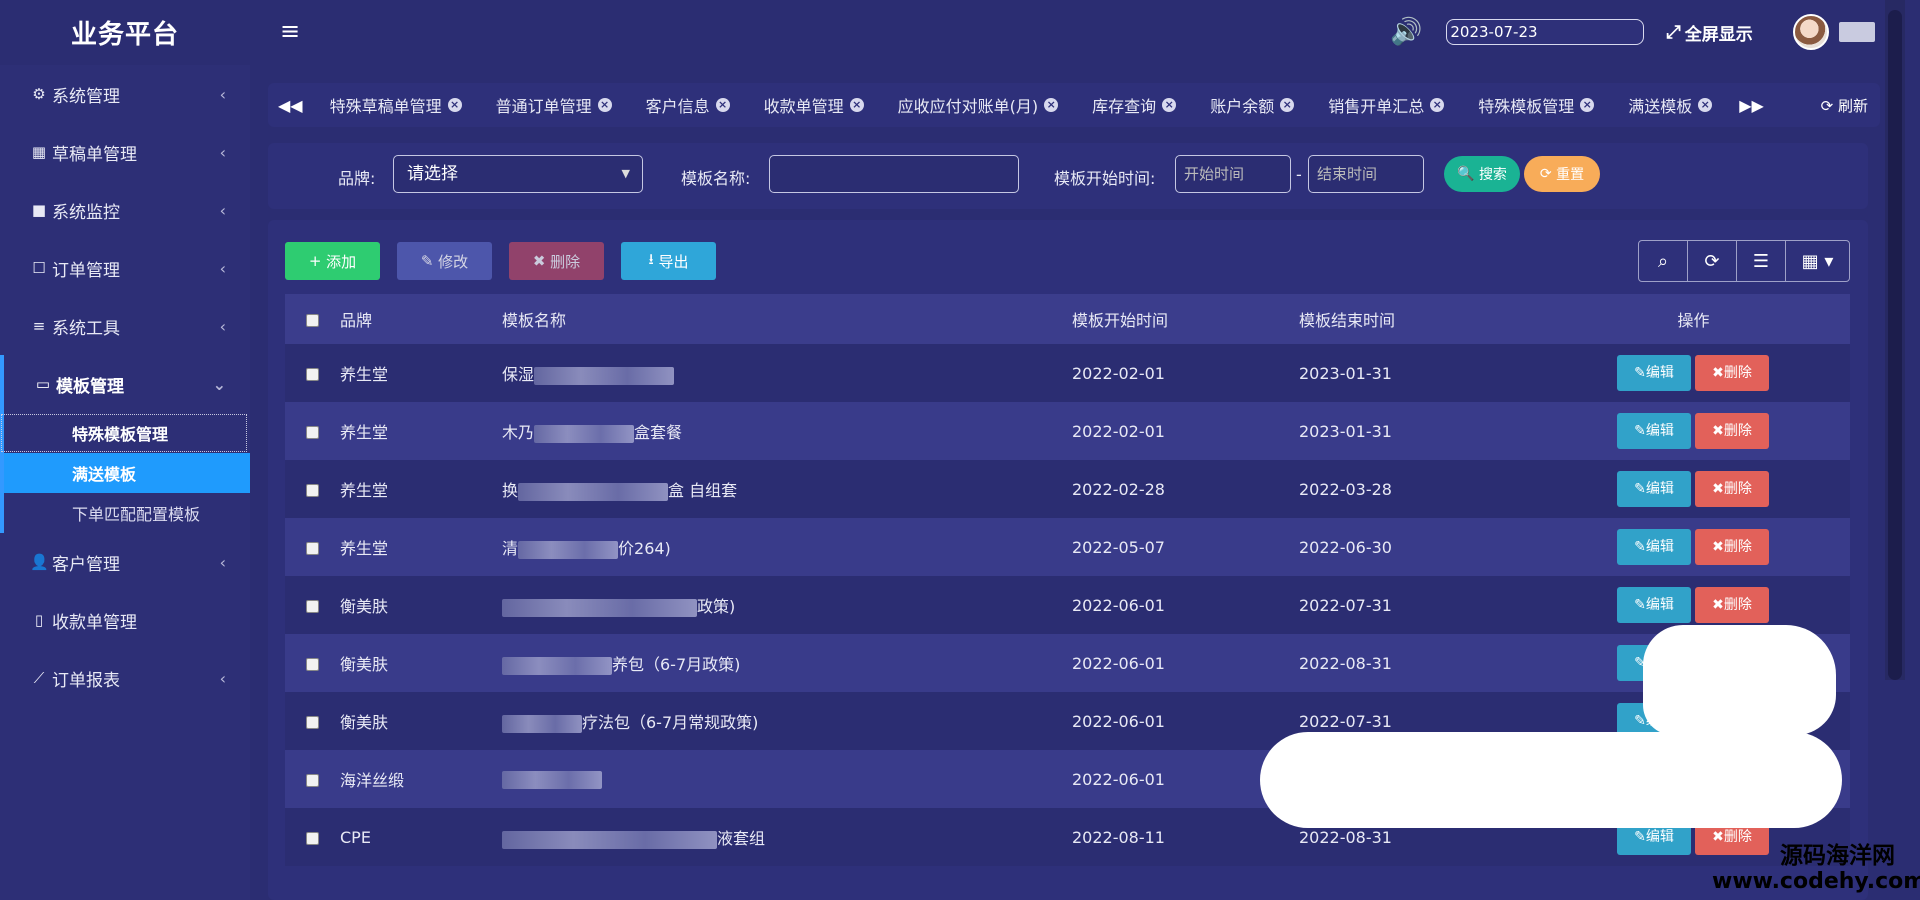 This screenshot has height=900, width=1920. What do you see at coordinates (125, 473) in the screenshot?
I see `sidebar-subitem-gift-template: 满送模板` at bounding box center [125, 473].